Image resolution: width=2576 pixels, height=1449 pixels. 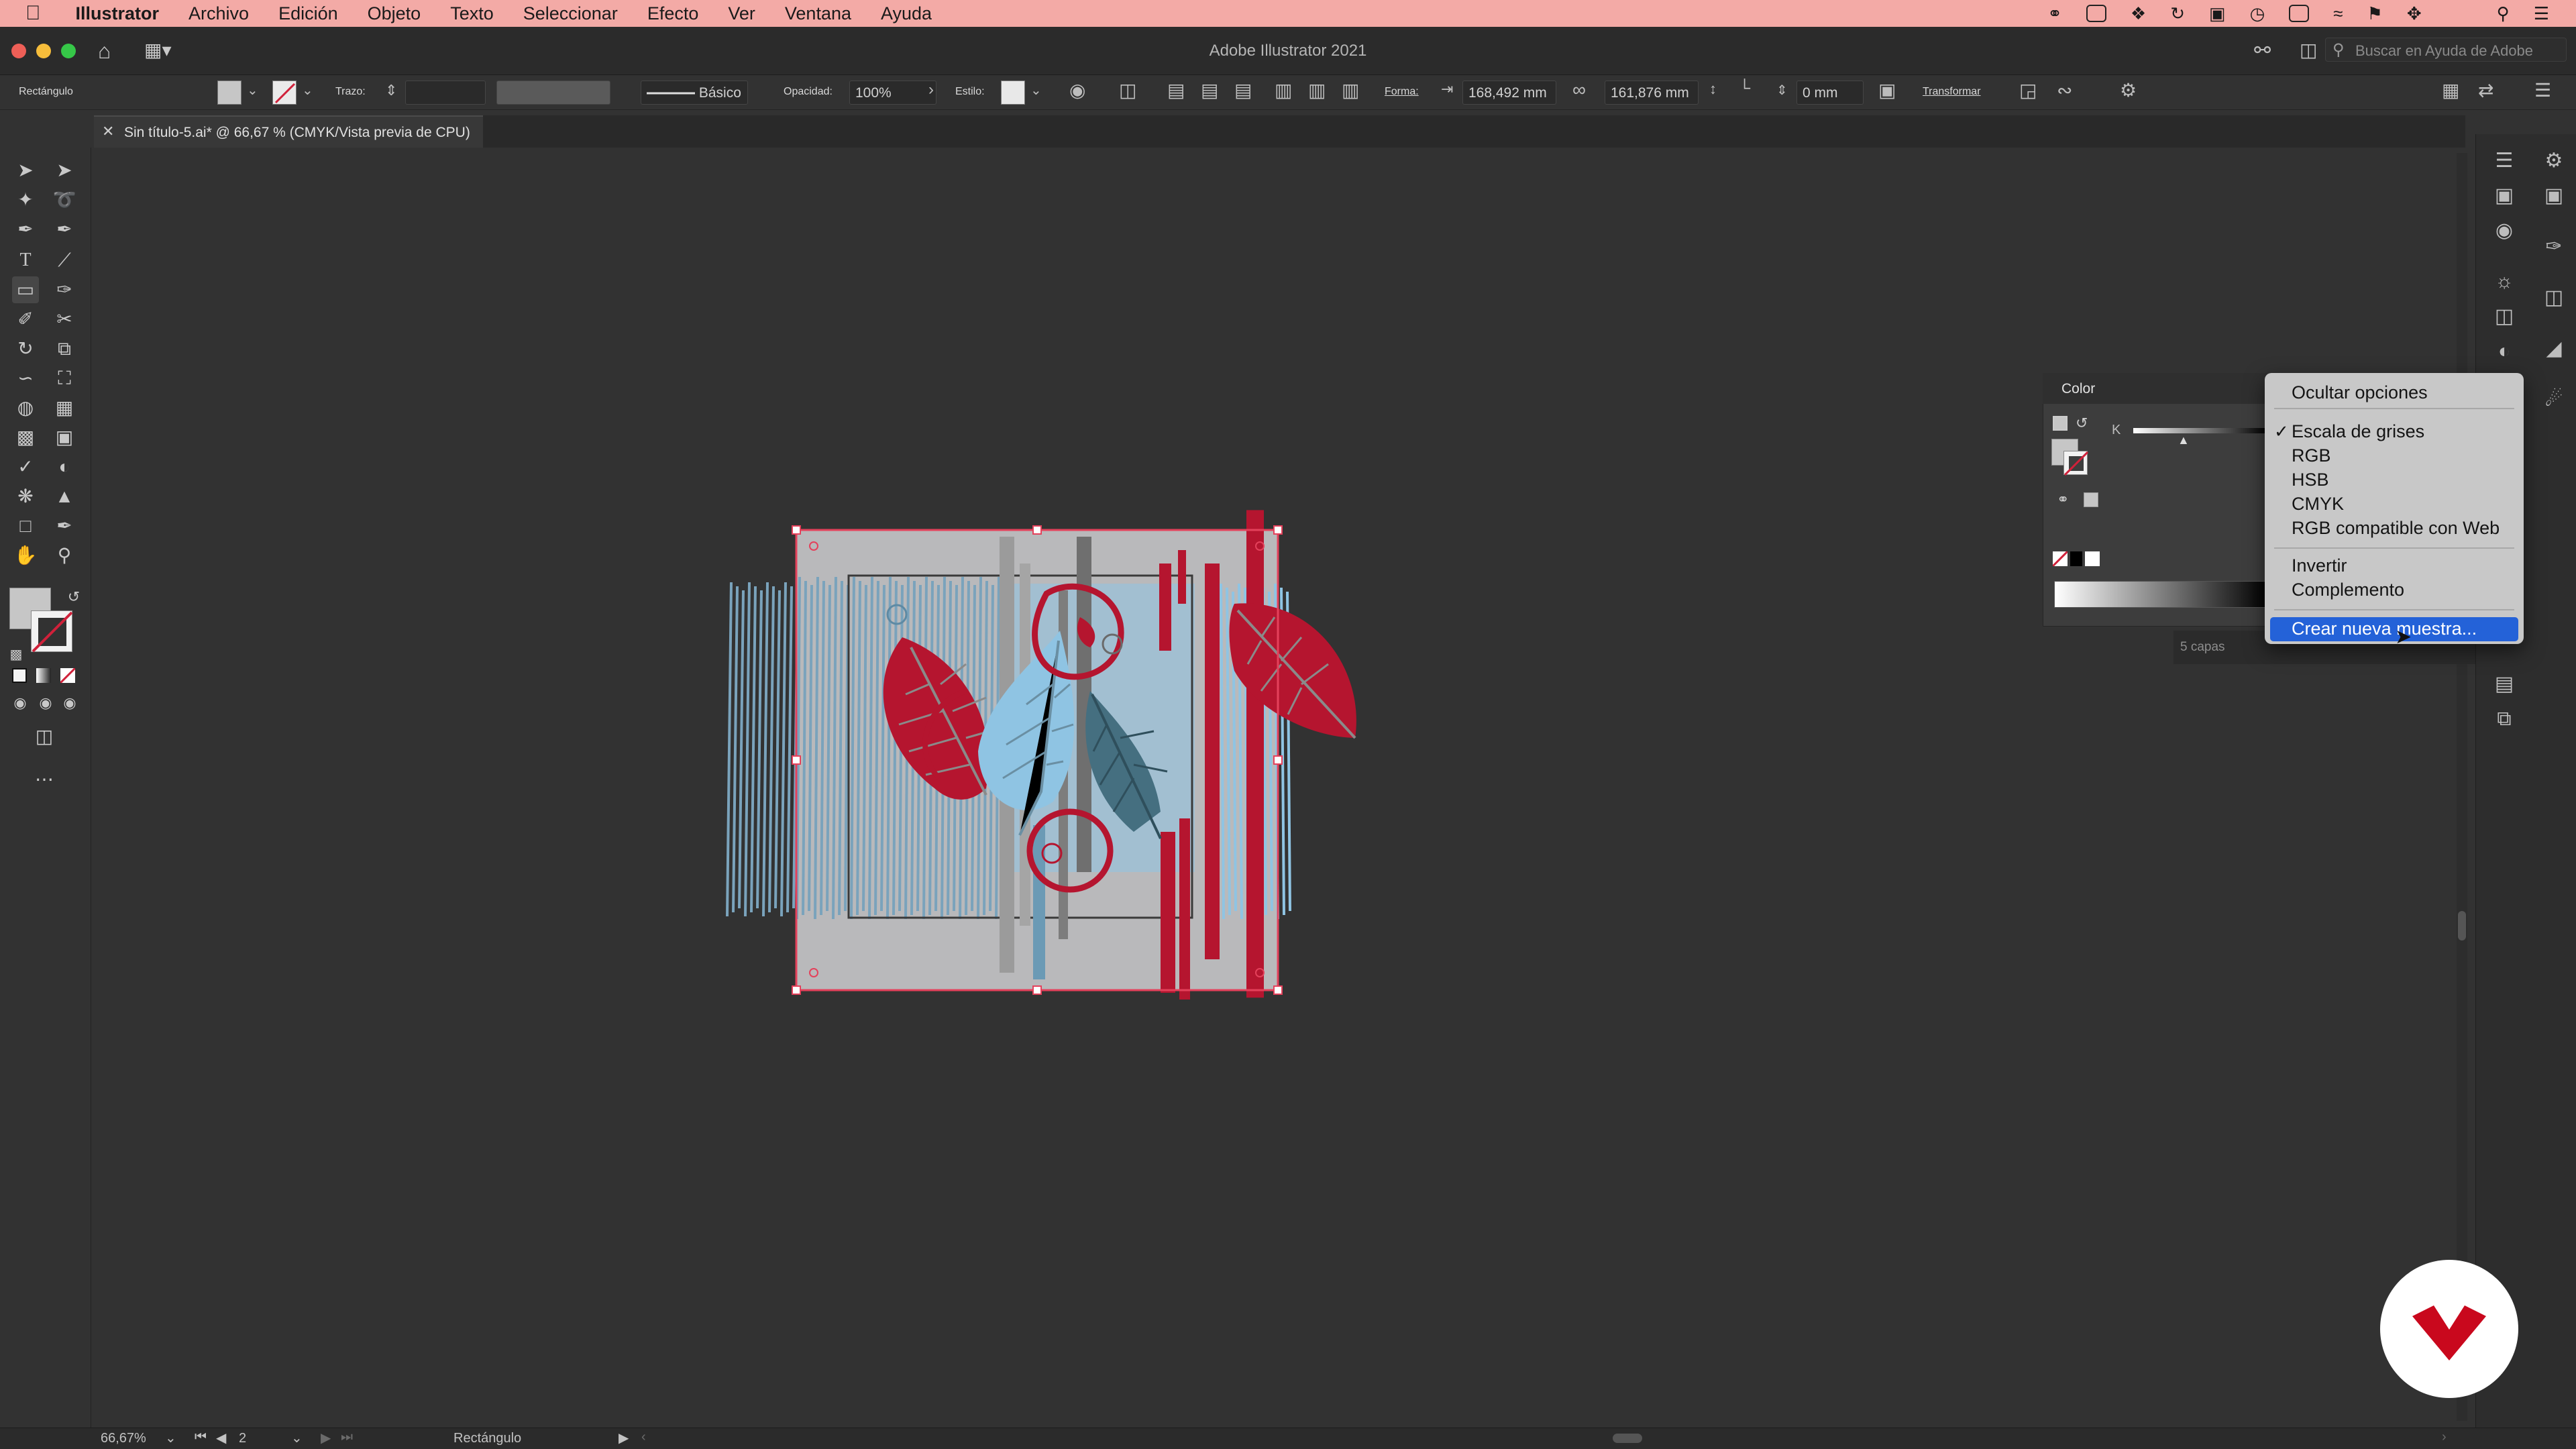 What do you see at coordinates (2504, 316) in the screenshot?
I see `transform-panel-icon: ◫` at bounding box center [2504, 316].